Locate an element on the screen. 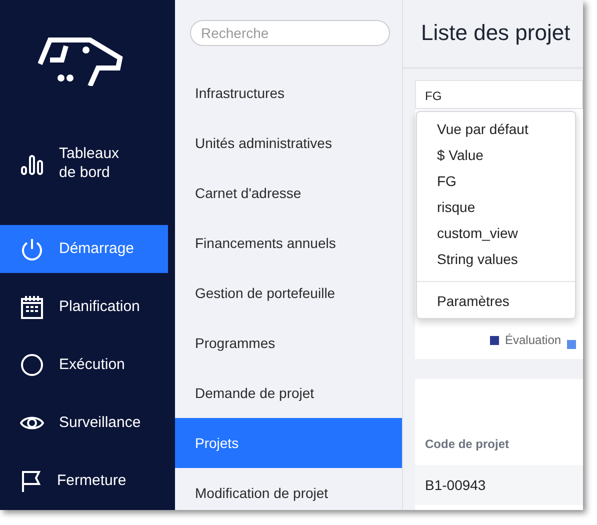 The image size is (597, 525). nav-item: Surveillance is located at coordinates (84, 423).